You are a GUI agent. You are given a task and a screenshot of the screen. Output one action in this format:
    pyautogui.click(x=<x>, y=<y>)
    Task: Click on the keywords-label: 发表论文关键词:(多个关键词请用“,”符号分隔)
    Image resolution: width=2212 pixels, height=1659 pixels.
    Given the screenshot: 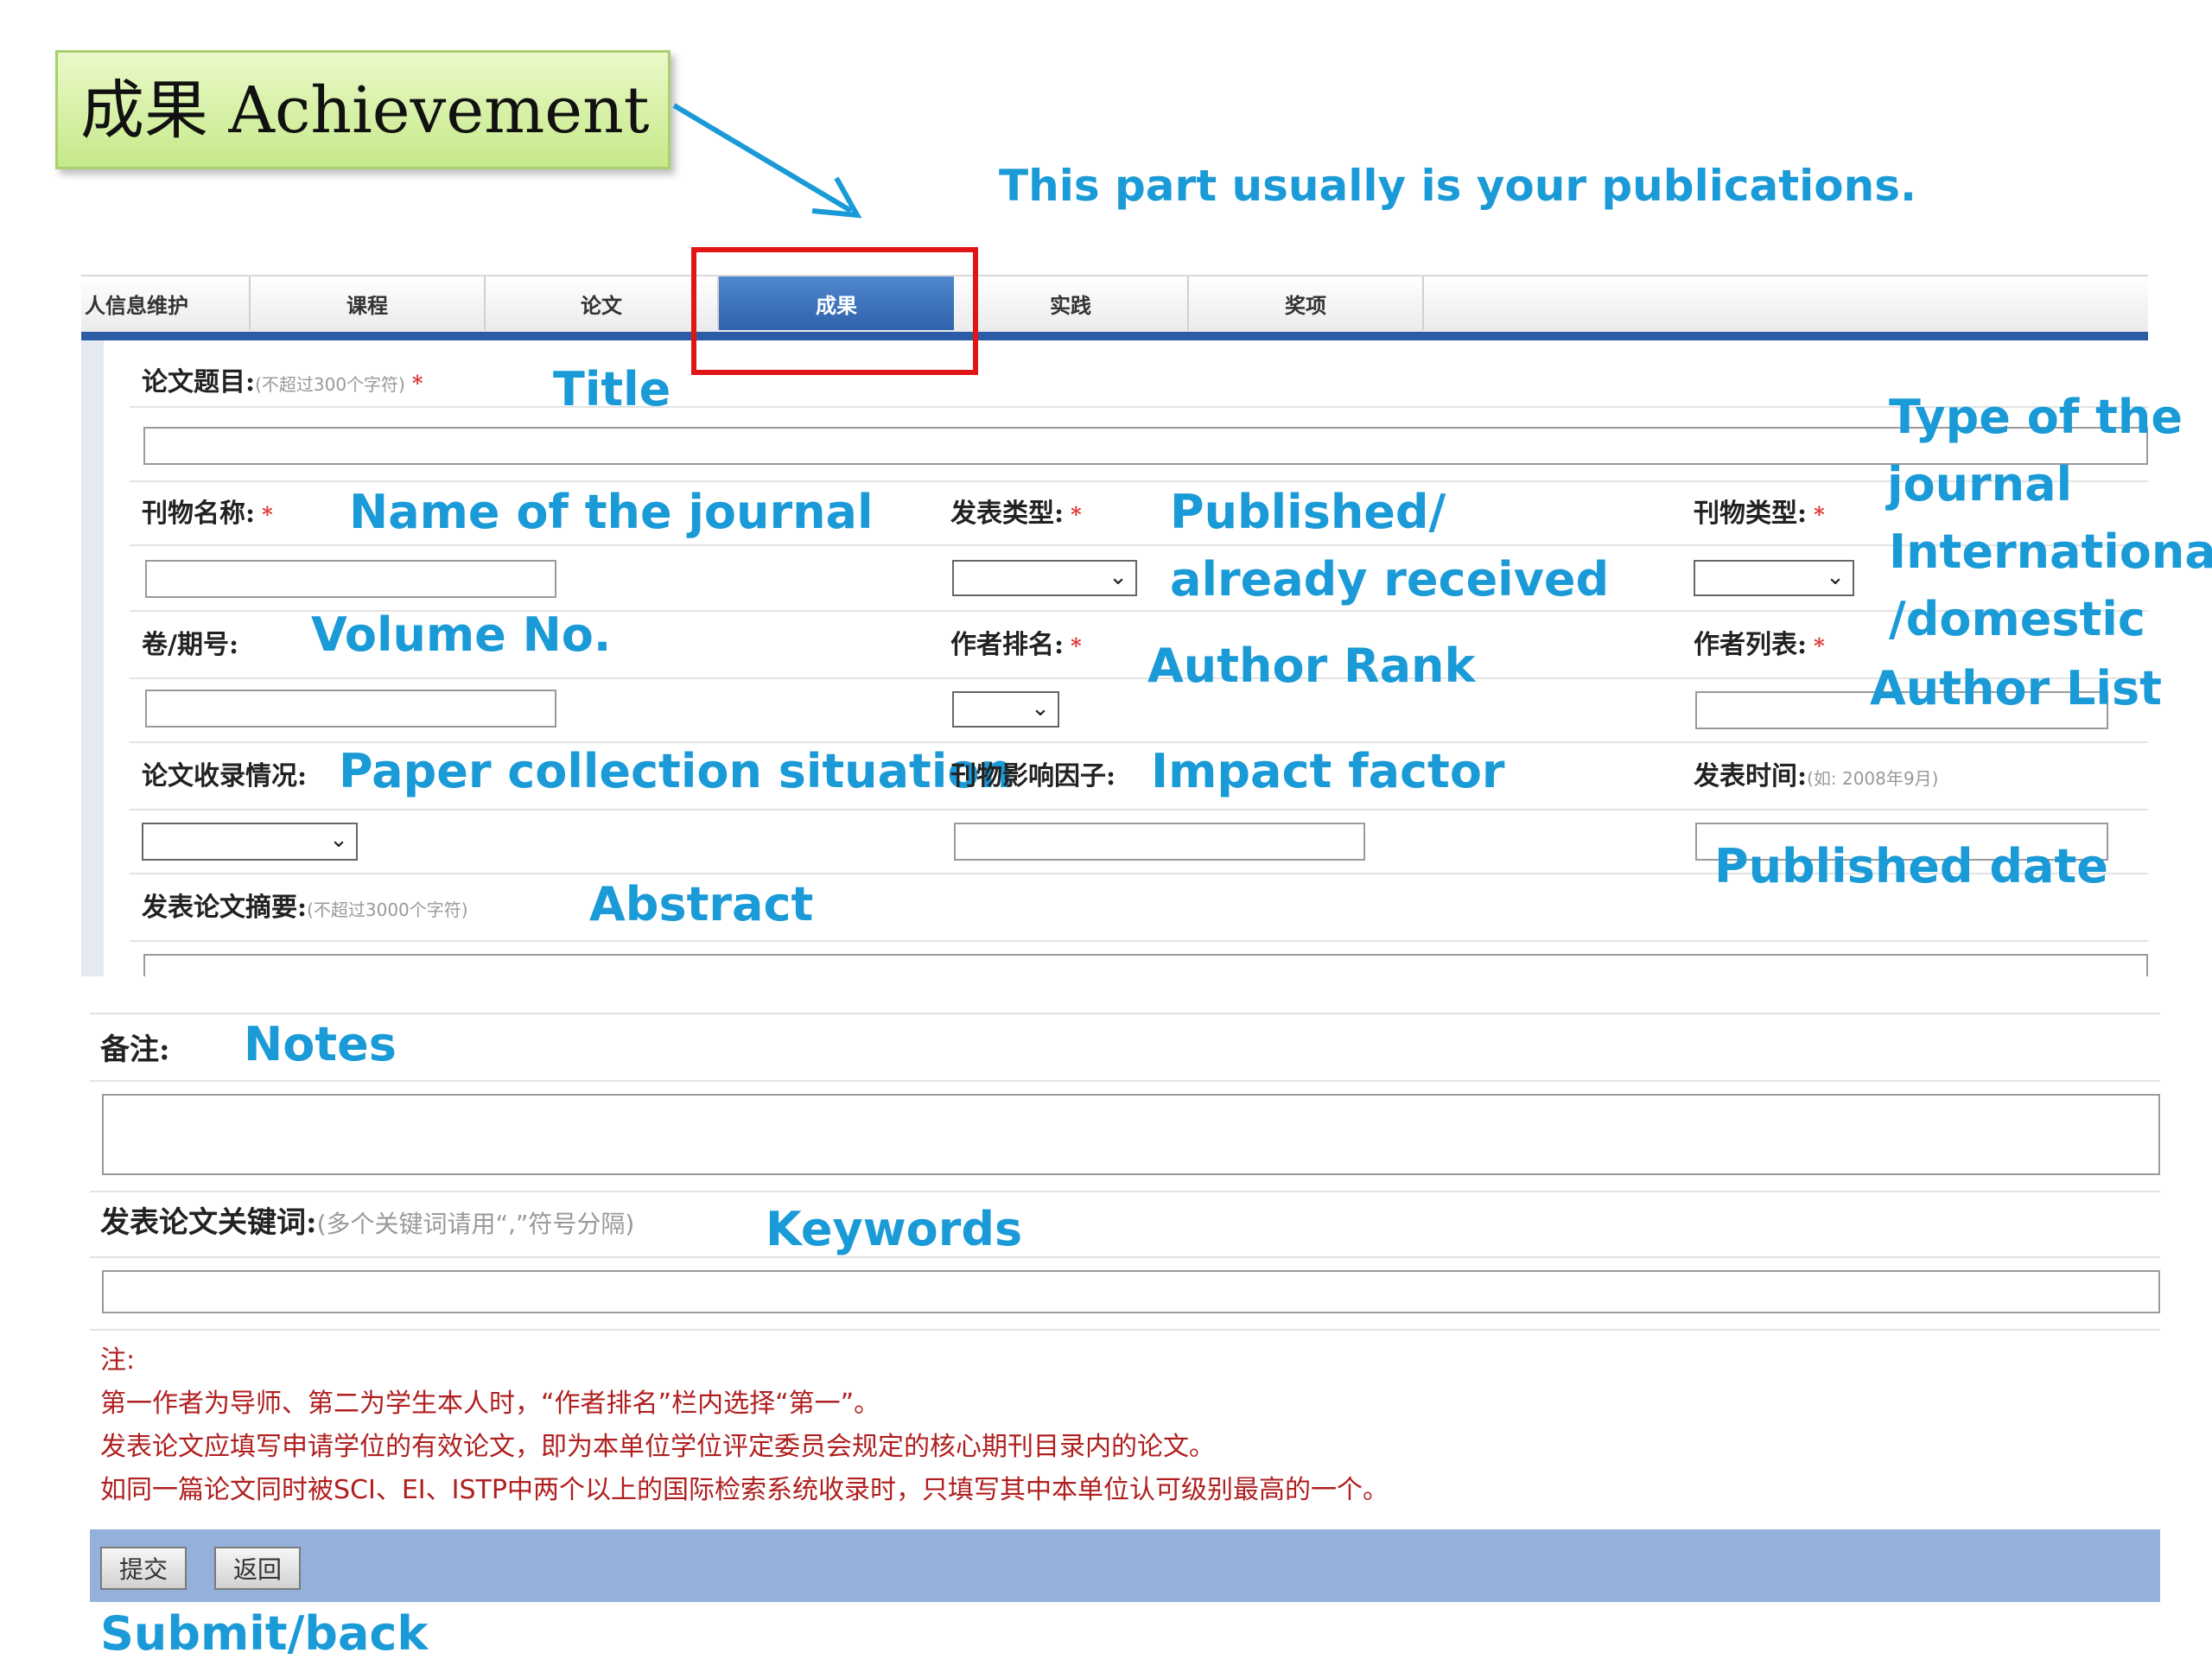 What is the action you would take?
    pyautogui.click(x=367, y=1222)
    